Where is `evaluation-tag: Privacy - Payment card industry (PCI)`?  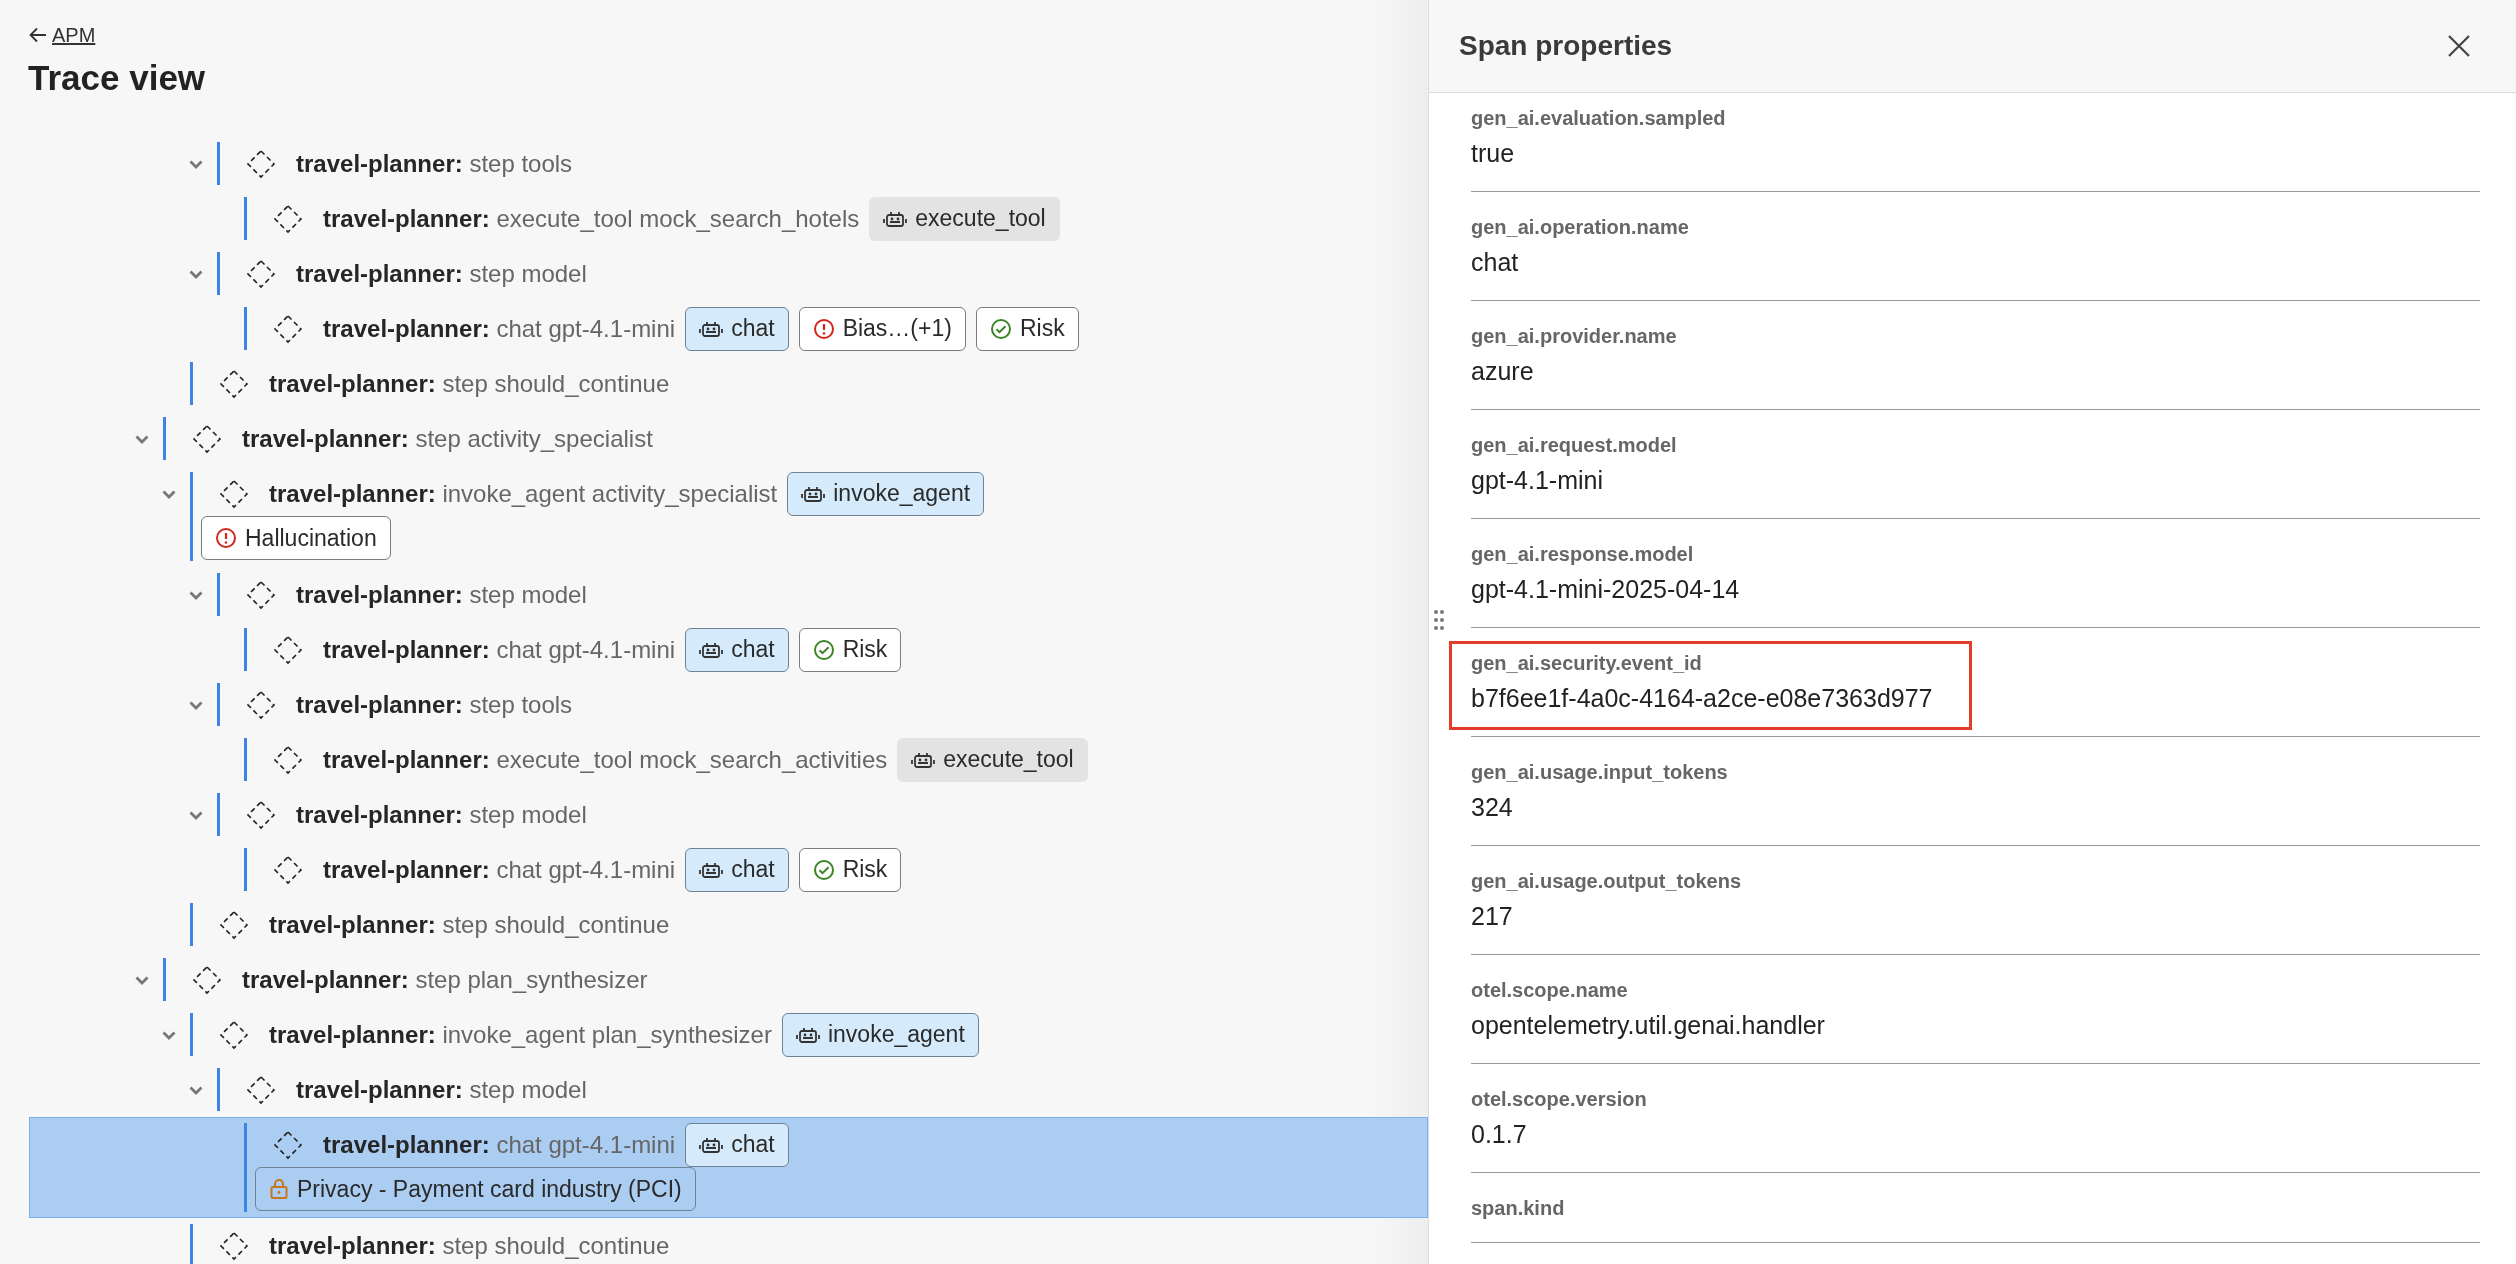 evaluation-tag: Privacy - Payment card industry (PCI) is located at coordinates (475, 1189).